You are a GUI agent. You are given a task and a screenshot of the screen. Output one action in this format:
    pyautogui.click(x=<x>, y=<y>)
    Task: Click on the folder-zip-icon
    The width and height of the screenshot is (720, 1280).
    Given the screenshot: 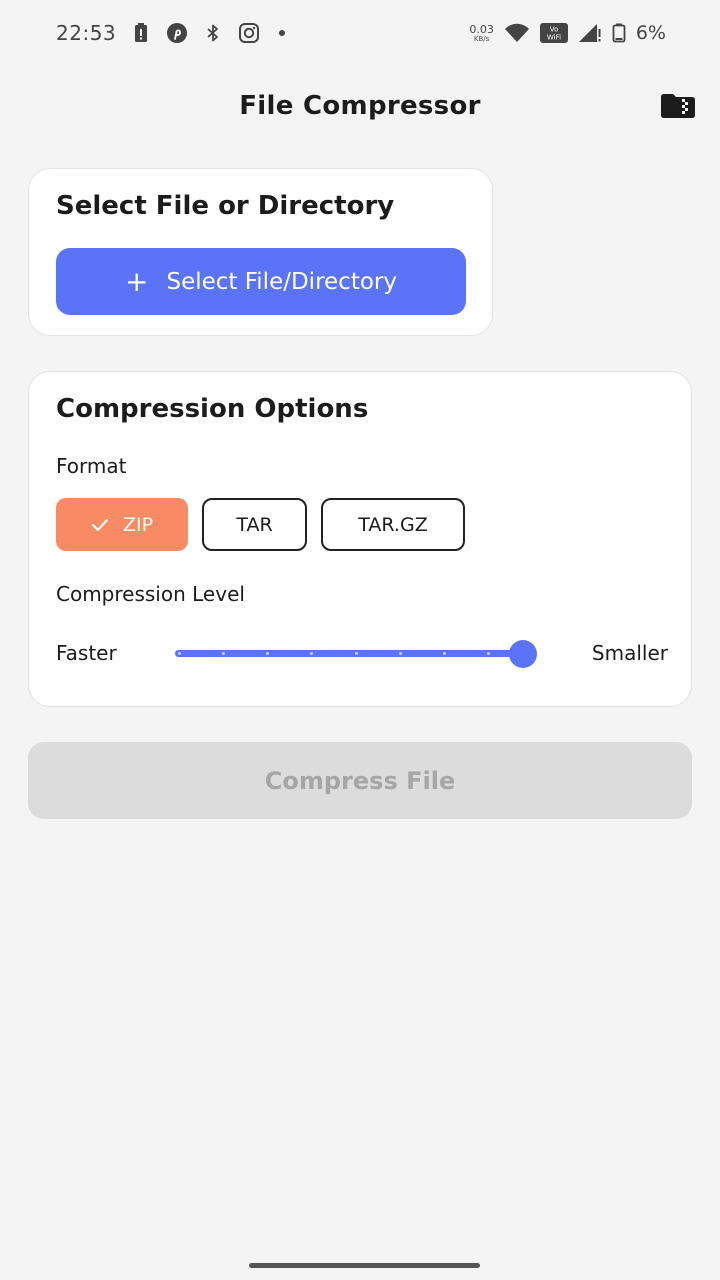 What is the action you would take?
    pyautogui.click(x=678, y=106)
    